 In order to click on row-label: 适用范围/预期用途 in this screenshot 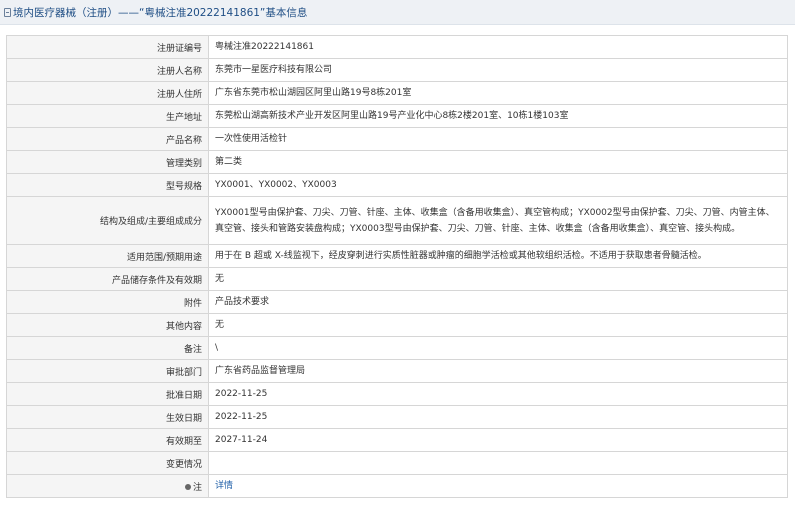, I will do `click(107, 256)`.